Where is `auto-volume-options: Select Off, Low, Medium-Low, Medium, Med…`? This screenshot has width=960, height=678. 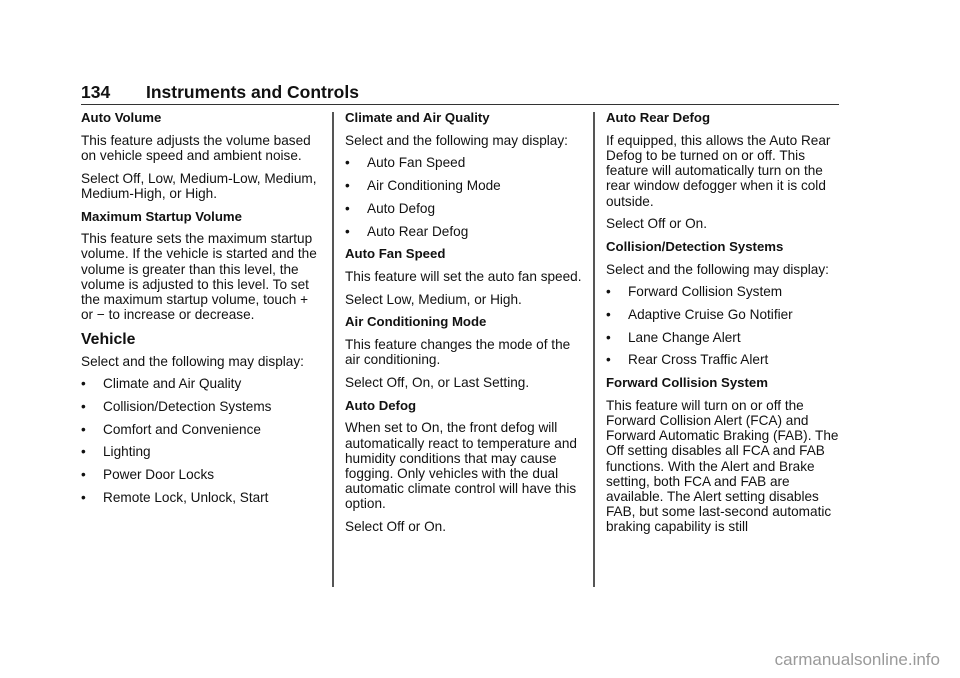 auto-volume-options: Select Off, Low, Medium-Low, Medium, Med… is located at coordinates (199, 185).